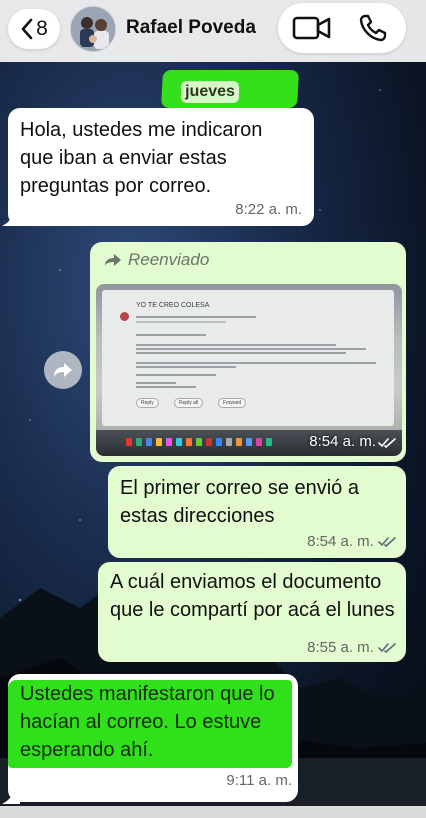  What do you see at coordinates (213, 812) in the screenshot?
I see `composer-bar` at bounding box center [213, 812].